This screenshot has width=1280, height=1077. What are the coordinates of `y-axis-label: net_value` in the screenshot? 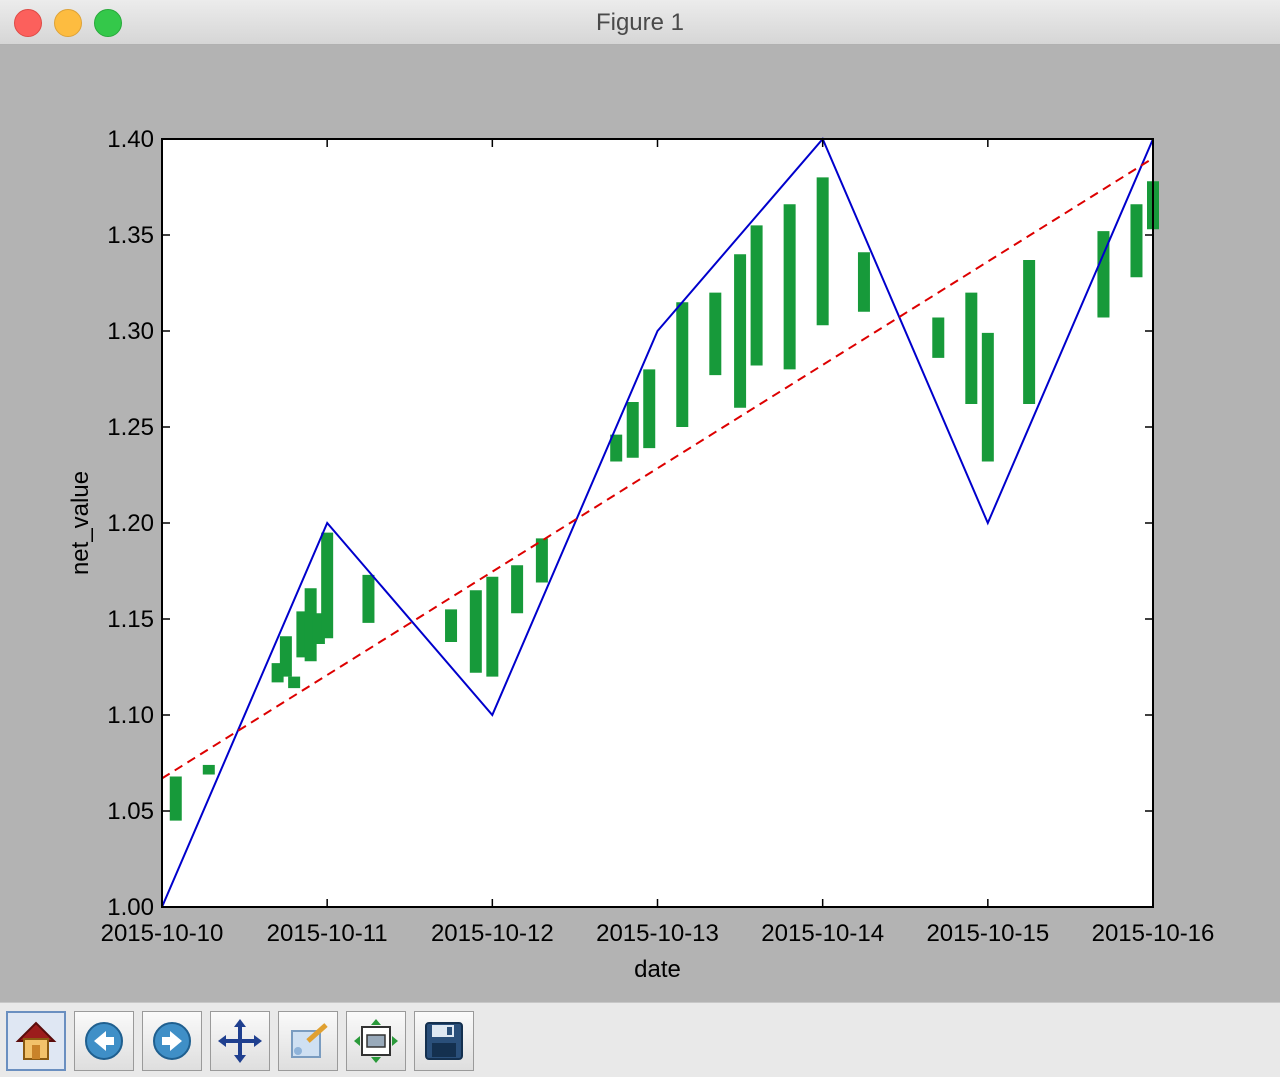 It's located at (80, 523).